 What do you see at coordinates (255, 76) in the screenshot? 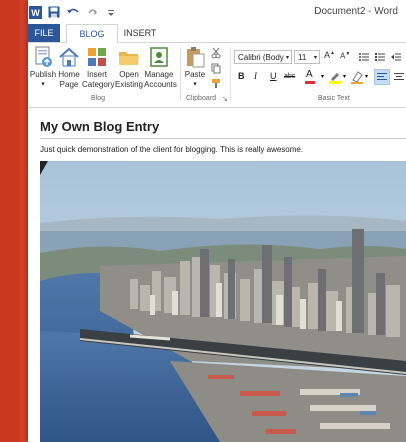
I see `italic-button: I` at bounding box center [255, 76].